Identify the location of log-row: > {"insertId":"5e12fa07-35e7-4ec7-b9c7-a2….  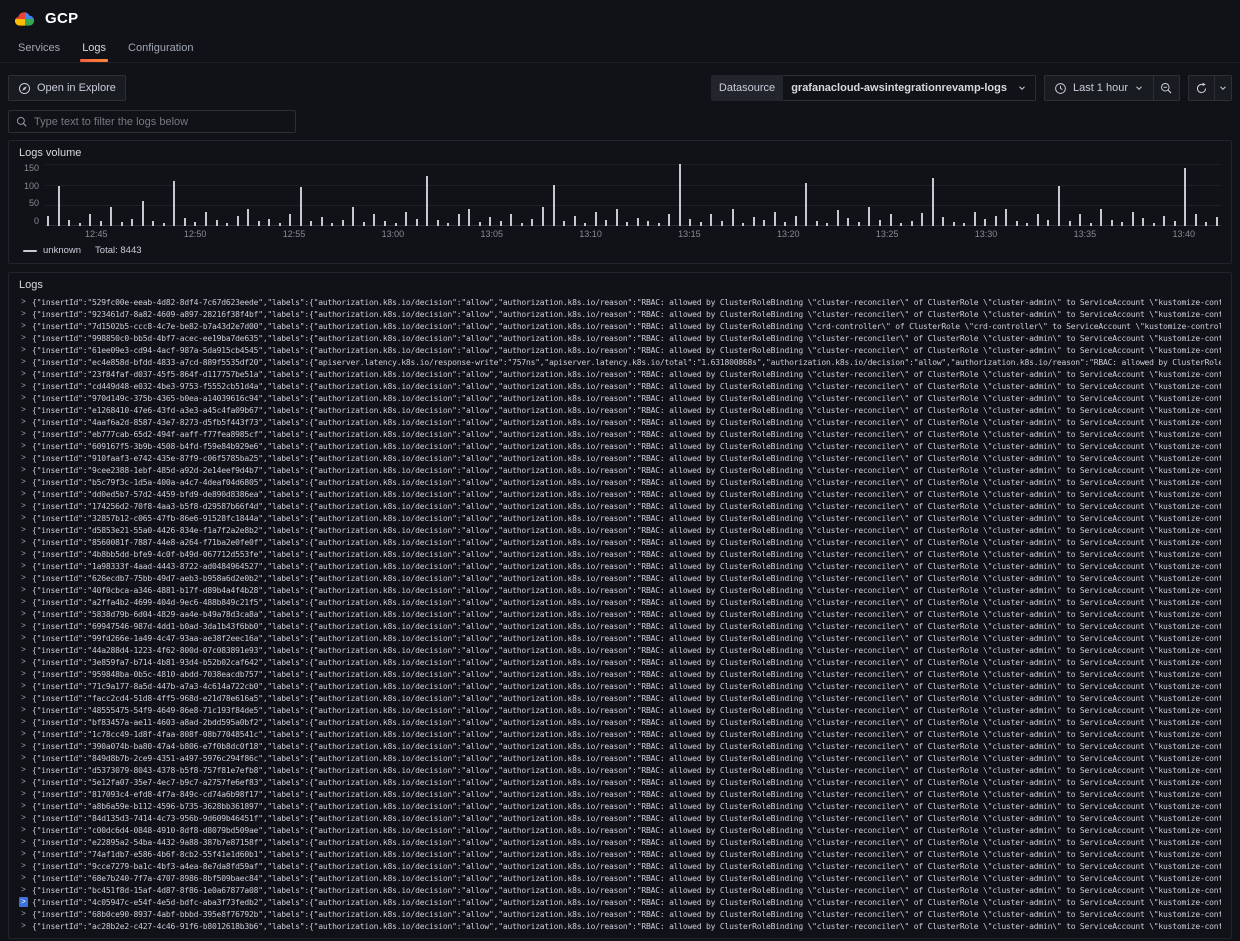
(620, 782).